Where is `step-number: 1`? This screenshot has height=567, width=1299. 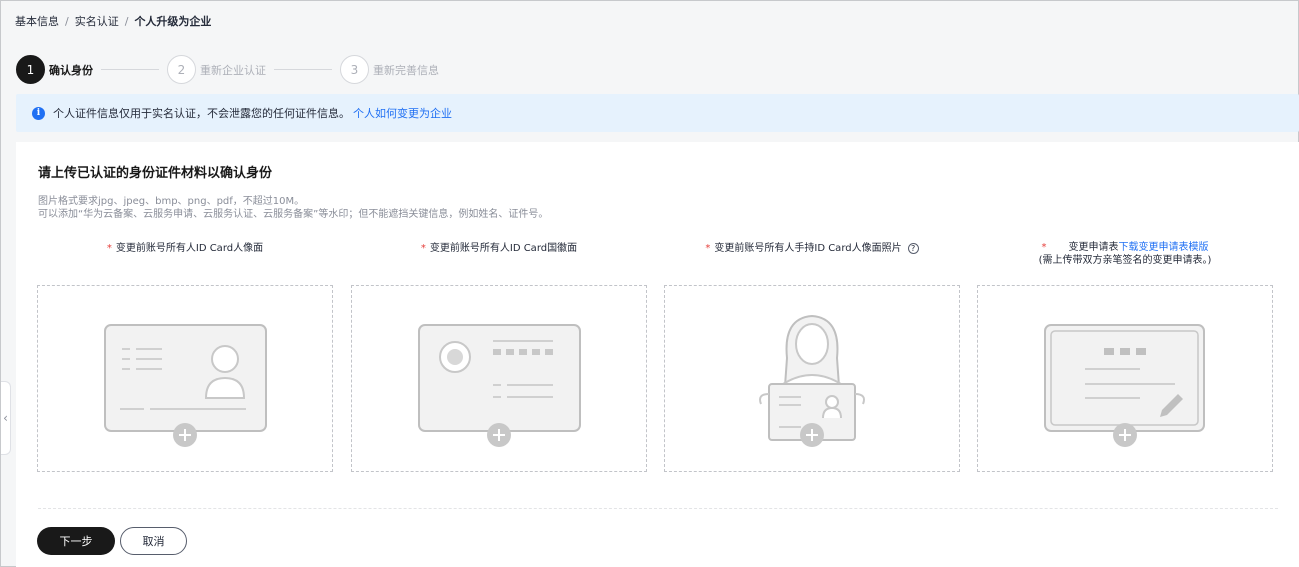
step-number: 1 is located at coordinates (30, 69).